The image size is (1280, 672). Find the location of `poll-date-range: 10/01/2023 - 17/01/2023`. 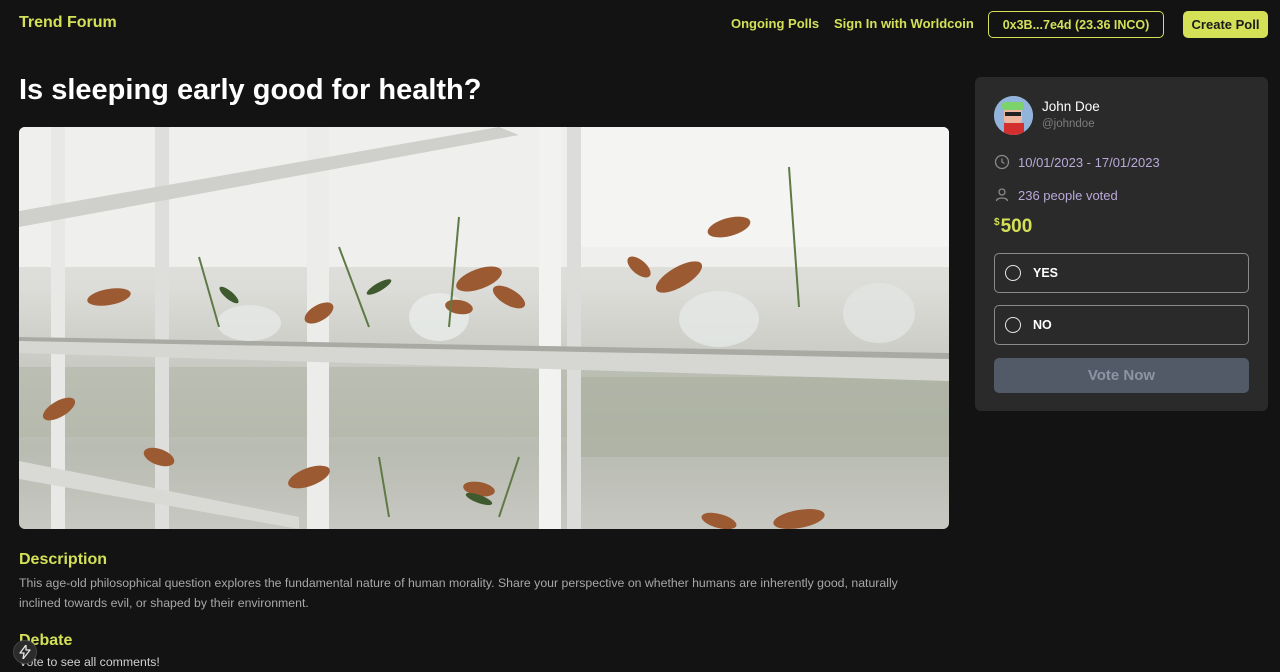

poll-date-range: 10/01/2023 - 17/01/2023 is located at coordinates (1077, 162).